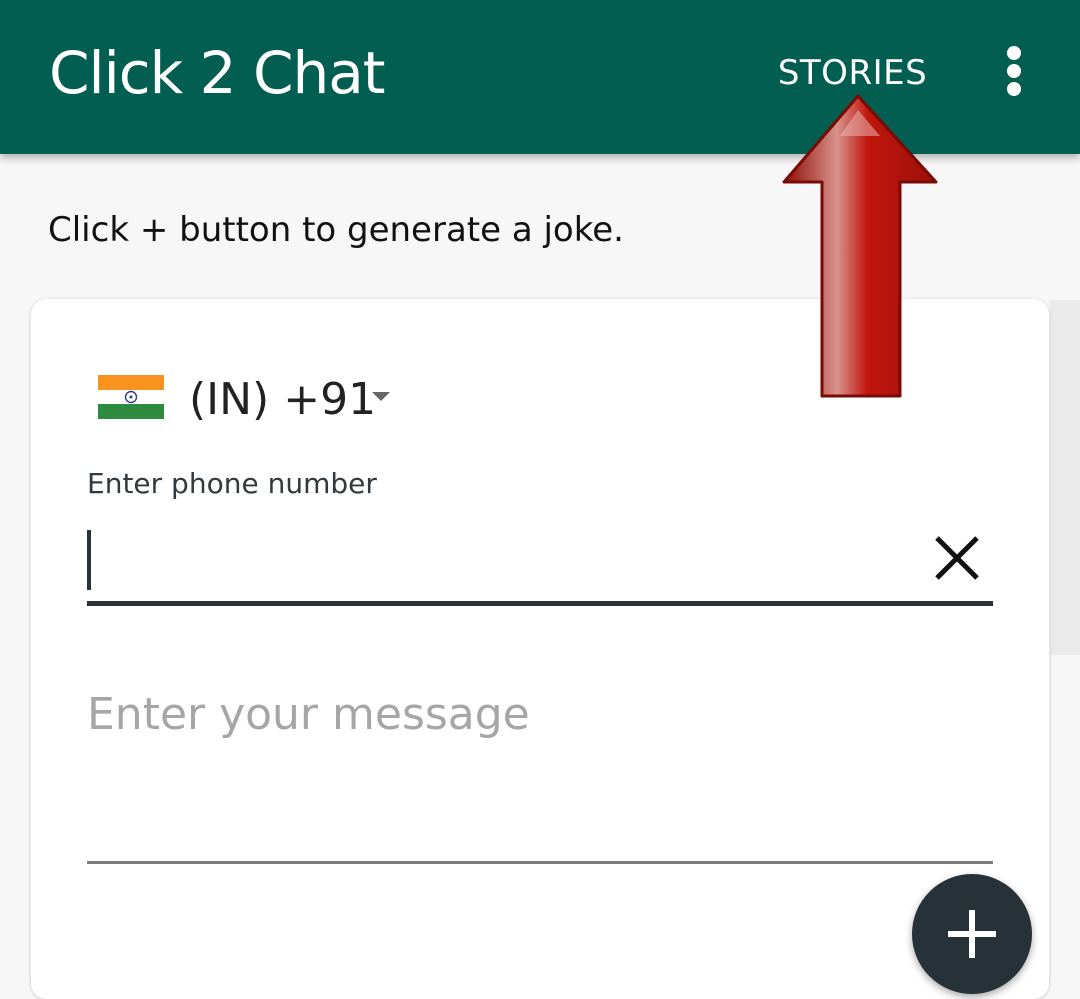 This screenshot has width=1080, height=999. I want to click on message-field-underline, so click(540, 862).